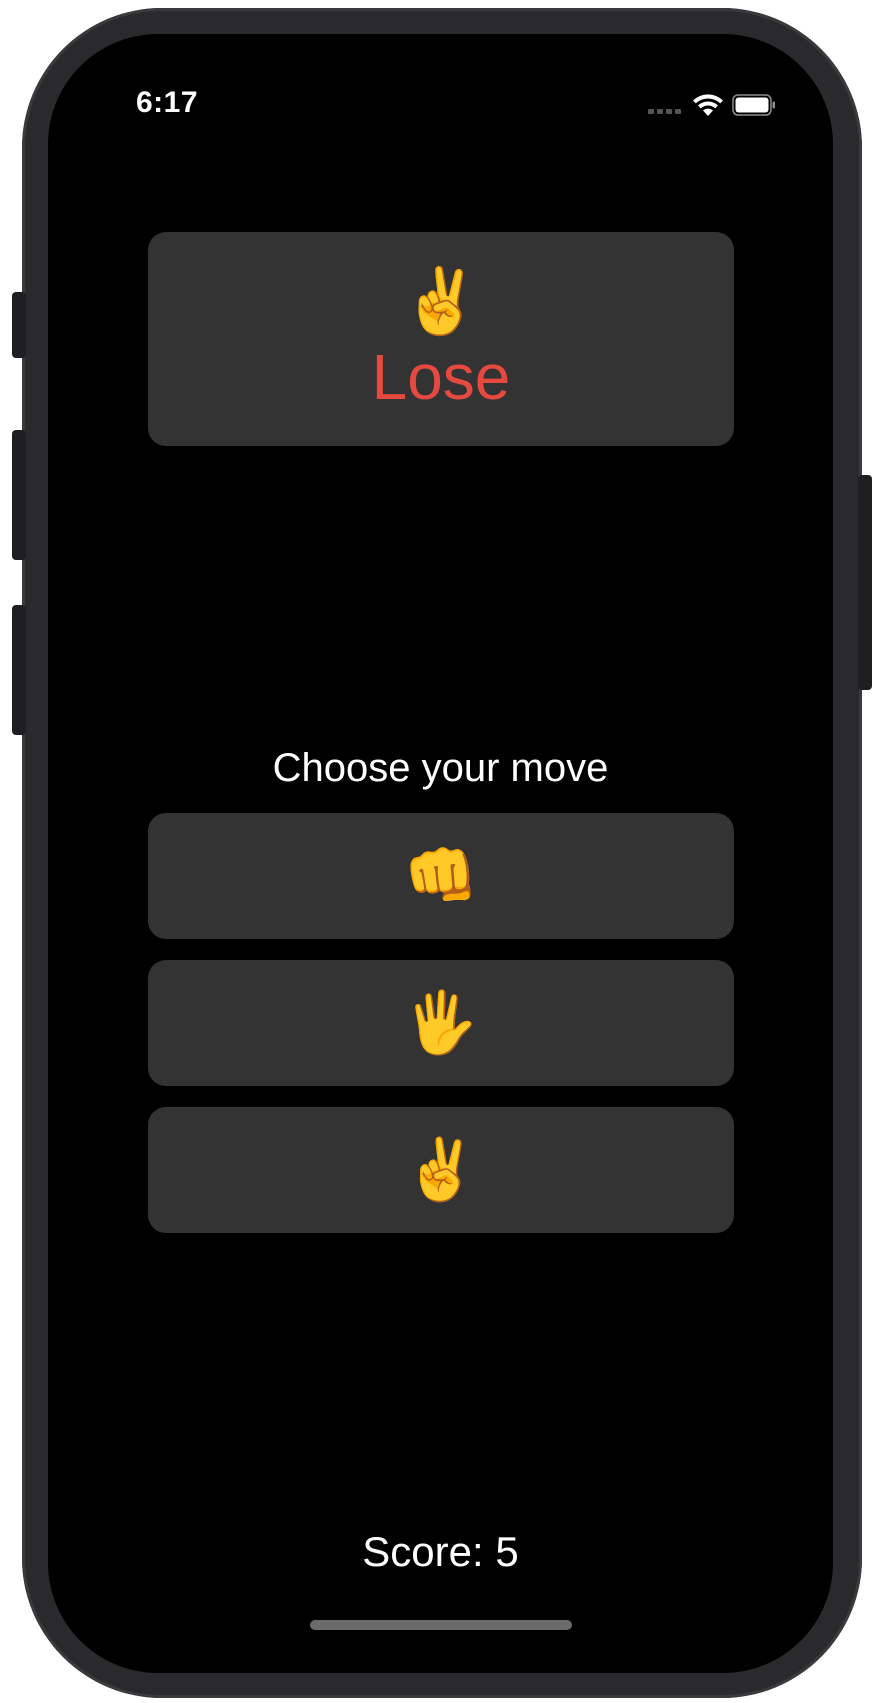 The width and height of the screenshot is (881, 1703). Describe the element at coordinates (664, 111) in the screenshot. I see `cellular-signal-icon` at that location.